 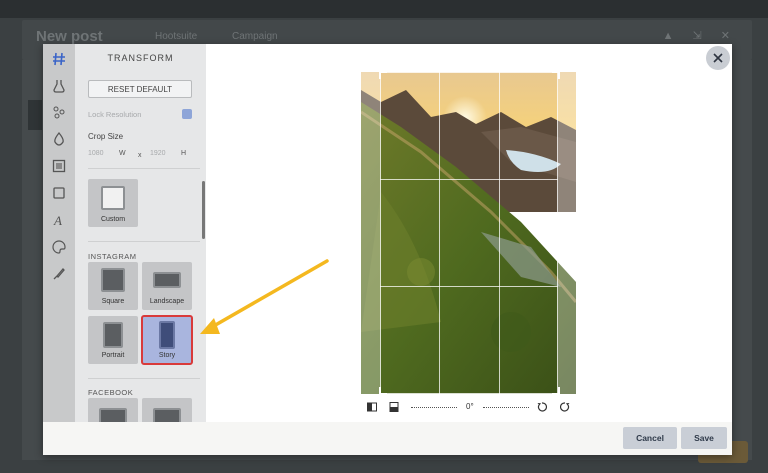 What do you see at coordinates (96, 153) in the screenshot?
I see `width-input: 1080` at bounding box center [96, 153].